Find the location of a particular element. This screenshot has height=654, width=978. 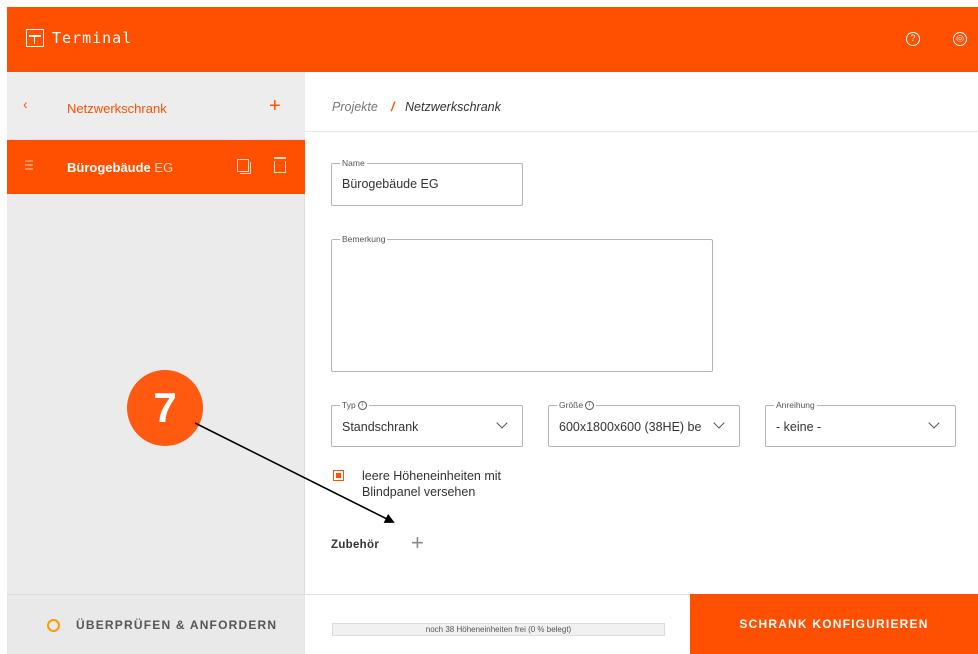

configure-cabinet-button: SCHRANK KONFIGURIEREN is located at coordinates (834, 624).